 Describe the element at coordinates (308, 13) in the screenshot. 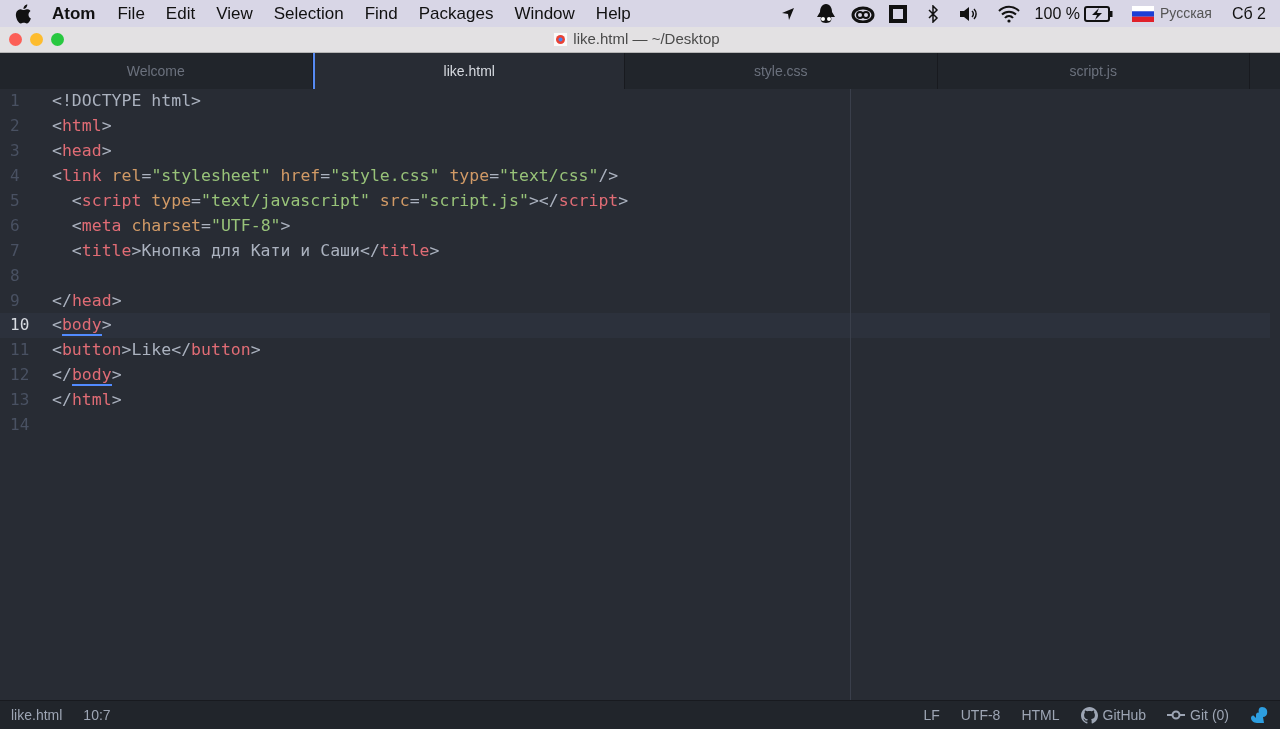

I see `menu-item: Selection` at that location.